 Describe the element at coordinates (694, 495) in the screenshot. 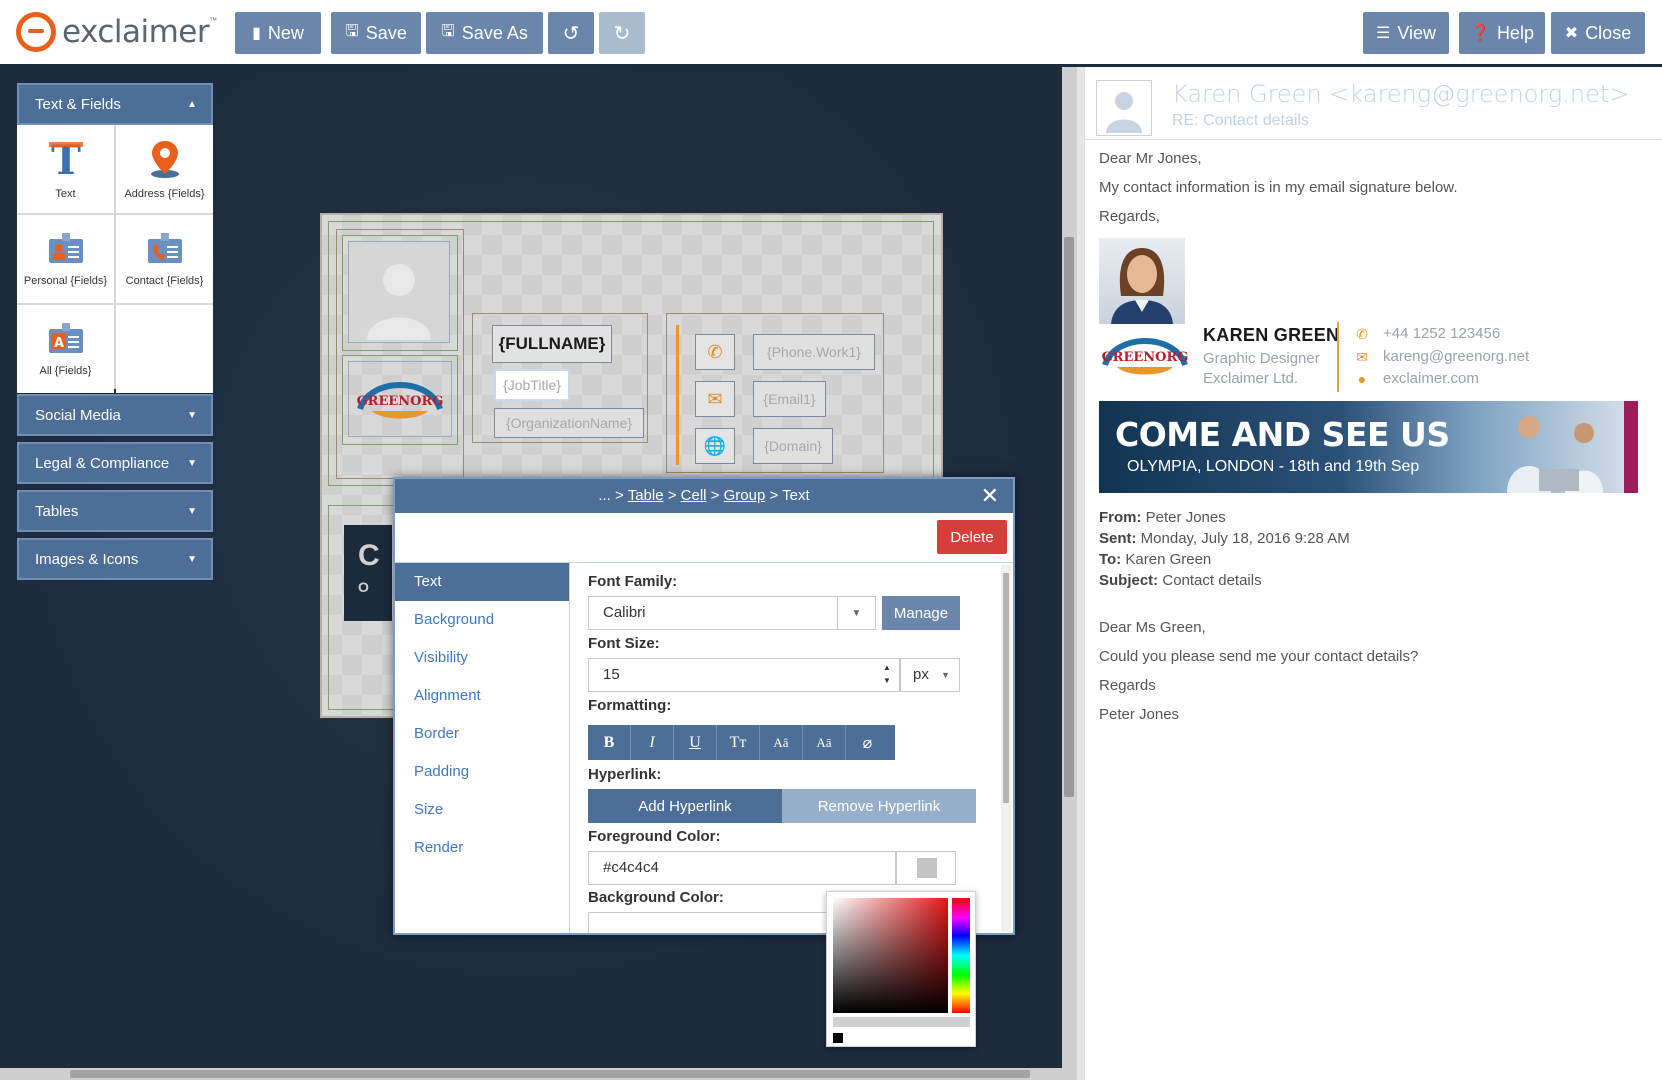

I see `breadcrumb-cell: Cell` at that location.